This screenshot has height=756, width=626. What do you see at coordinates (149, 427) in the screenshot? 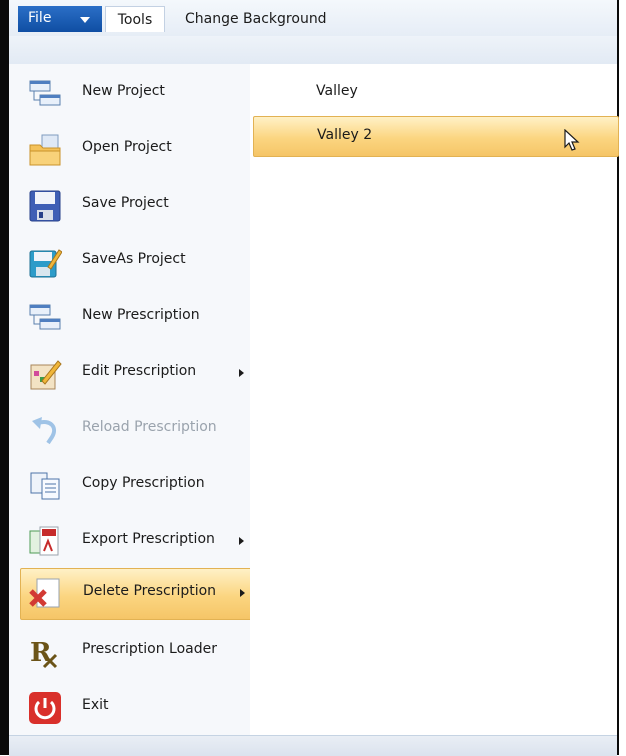
I see `menu-item-label: Reload Prescription` at bounding box center [149, 427].